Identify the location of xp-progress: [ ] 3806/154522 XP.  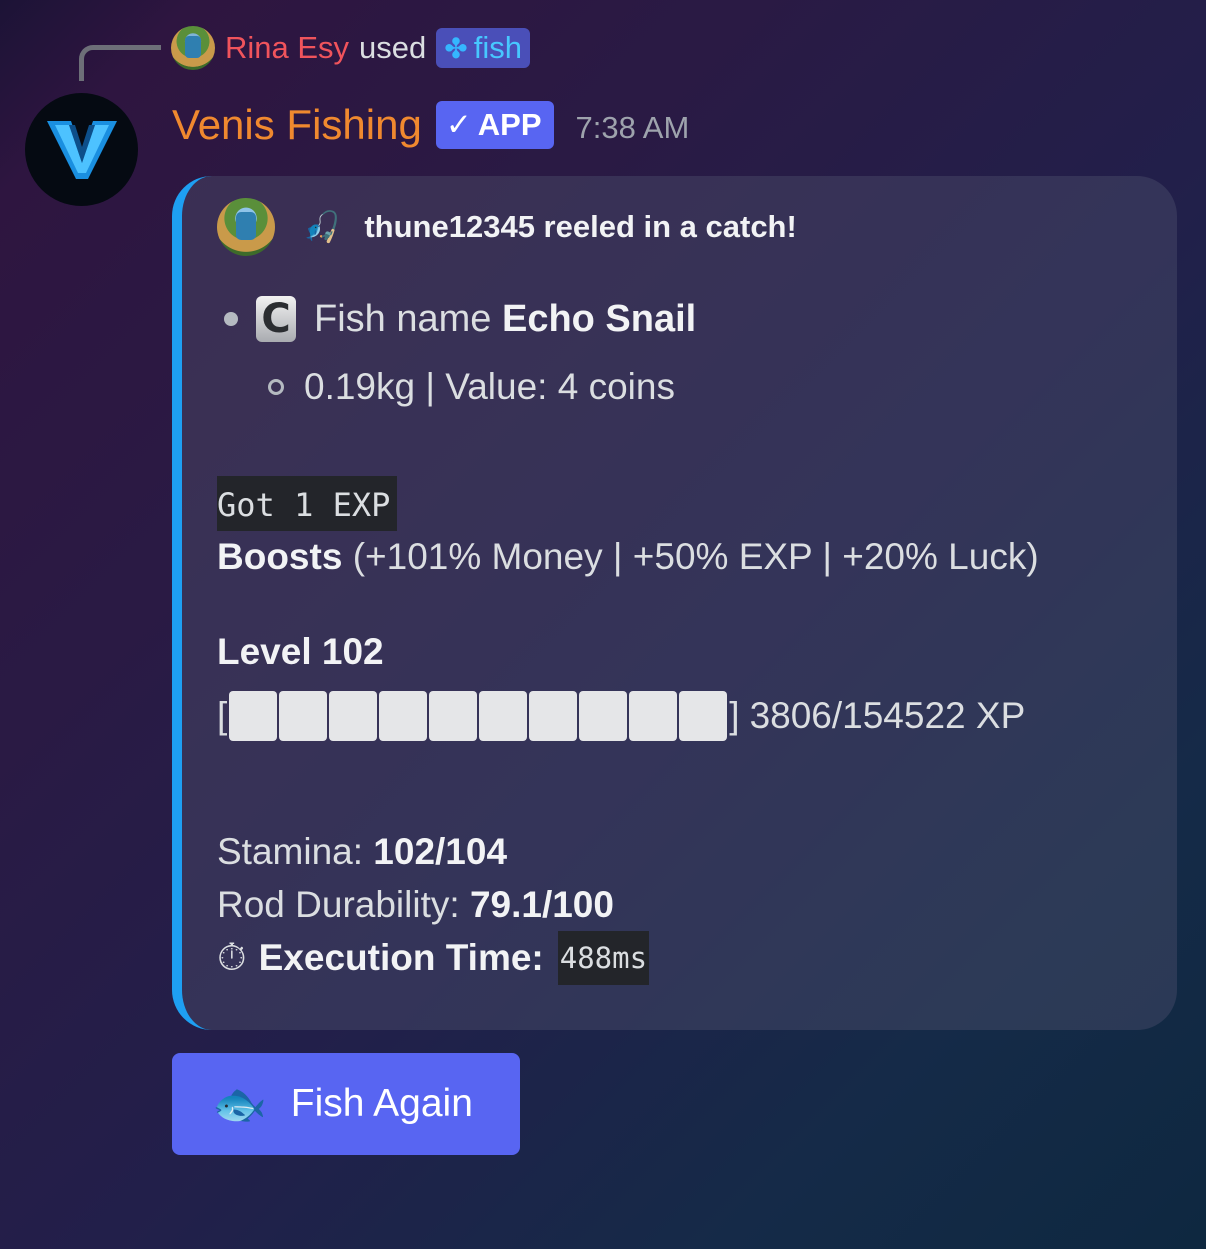
(621, 716).